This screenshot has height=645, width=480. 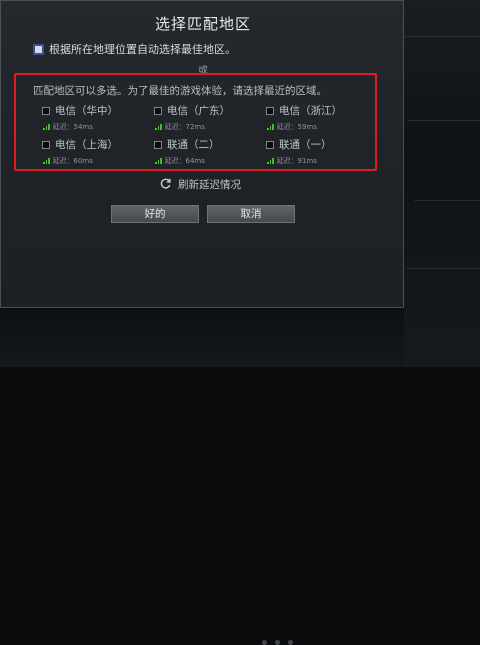 What do you see at coordinates (198, 111) in the screenshot?
I see `region-name: 电信（广东）` at bounding box center [198, 111].